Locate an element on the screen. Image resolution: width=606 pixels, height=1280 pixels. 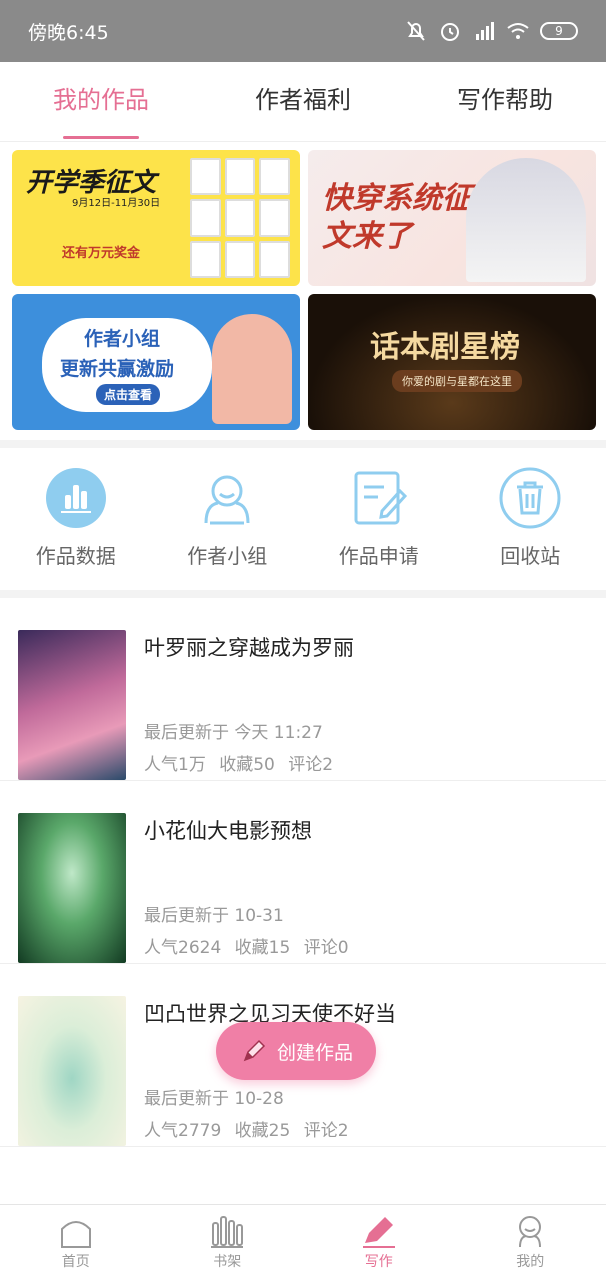
banner-photo-collage is located at coordinates (240, 218).